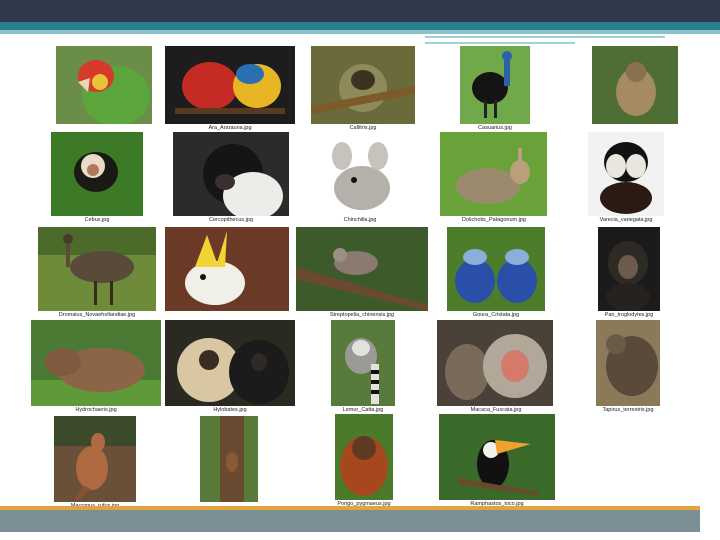 This screenshot has height=540, width=720. What do you see at coordinates (496, 315) in the screenshot?
I see `caption-goura: Goura_Cristata.jpg` at bounding box center [496, 315].